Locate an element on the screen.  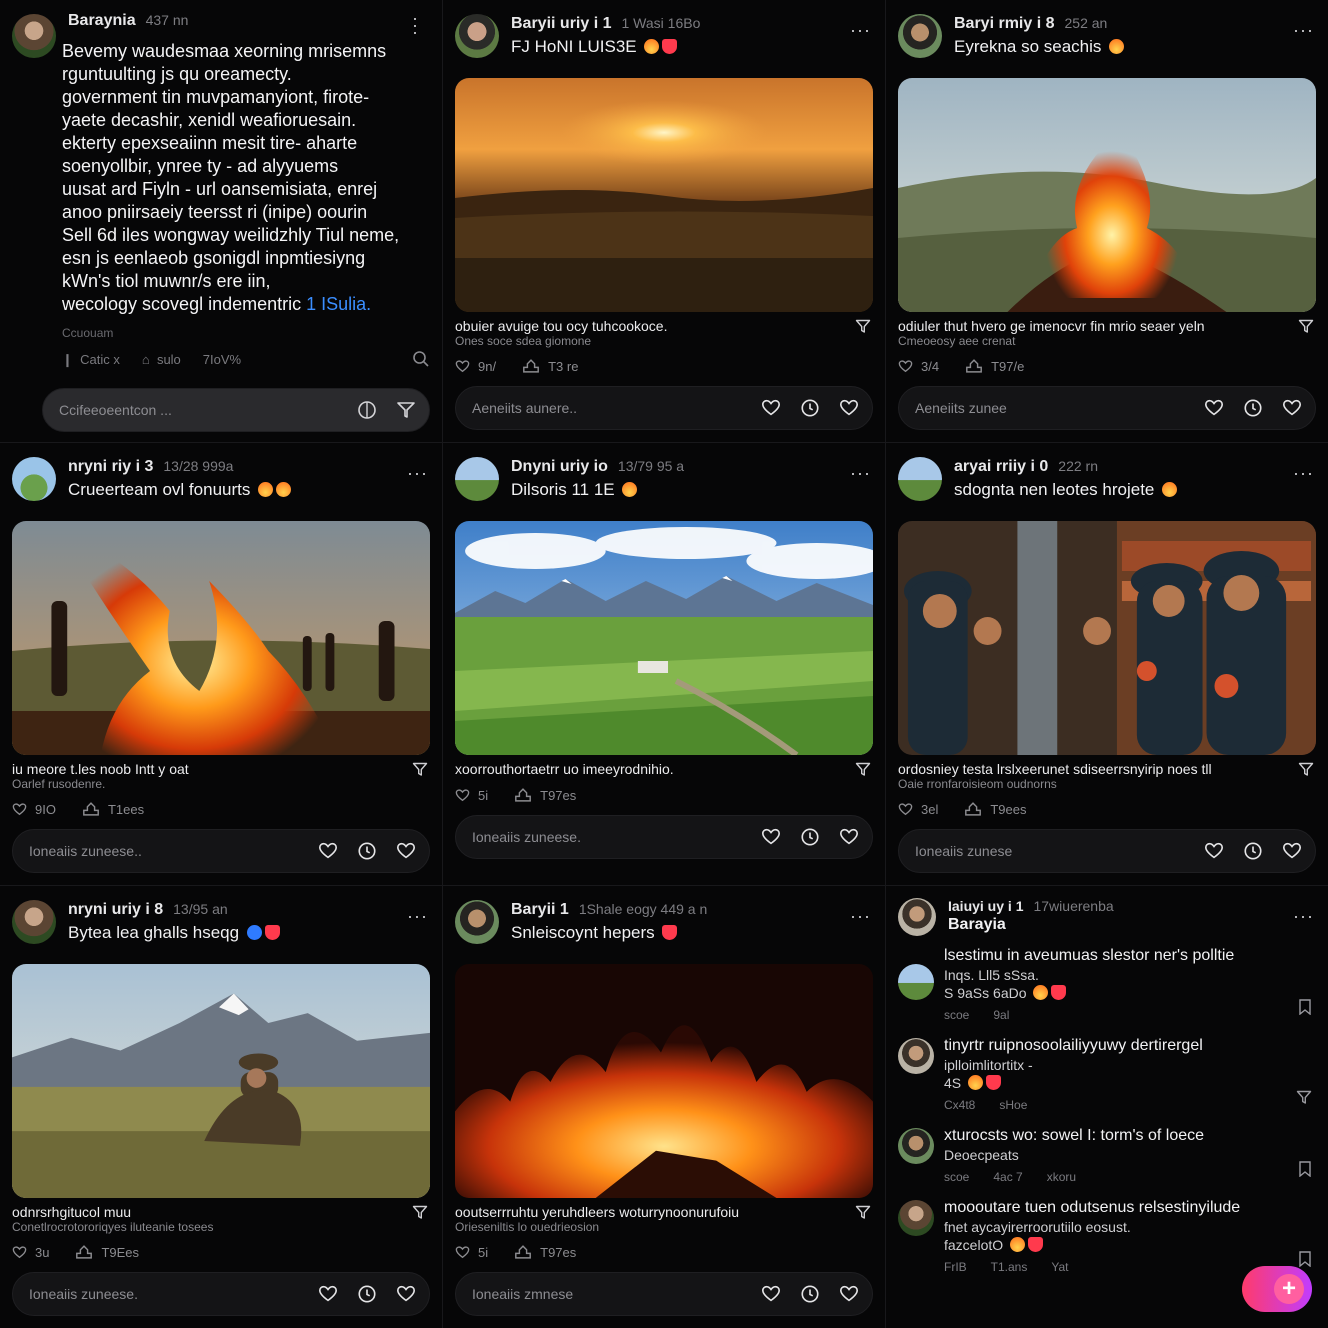
comment-input: Ioneaiis zmnese is located at coordinates (664, 1294).